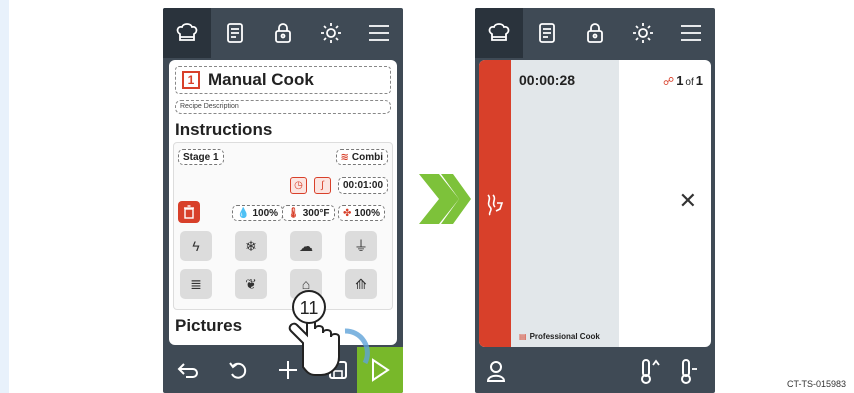 The width and height of the screenshot is (854, 393). Describe the element at coordinates (191, 80) in the screenshot. I see `recipe-number-badge: 1` at that location.